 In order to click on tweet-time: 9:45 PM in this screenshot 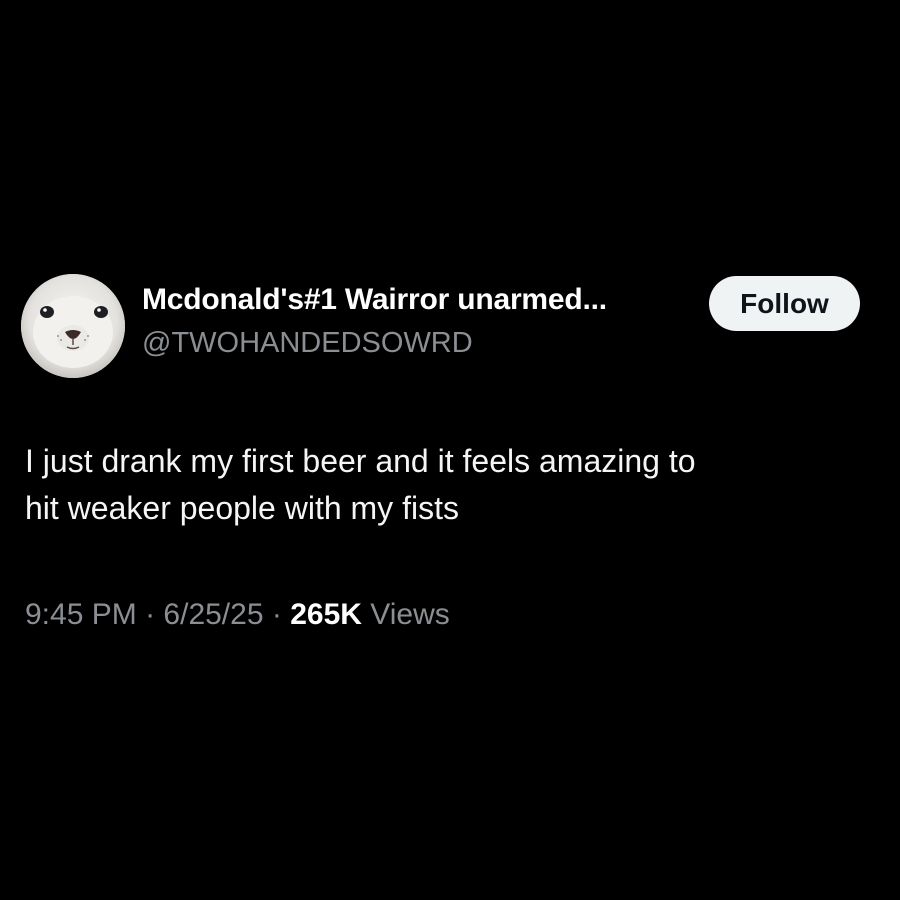, I will do `click(81, 614)`.